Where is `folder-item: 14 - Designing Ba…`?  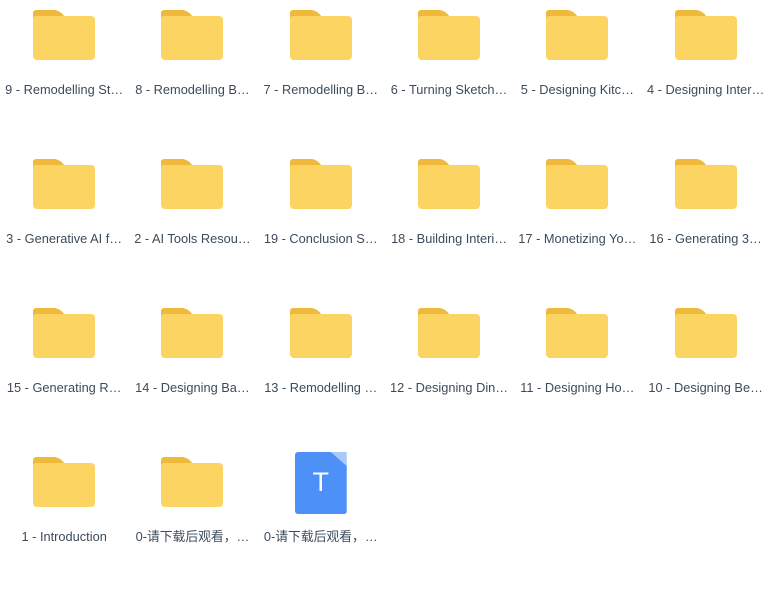 folder-item: 14 - Designing Ba… is located at coordinates (192, 372).